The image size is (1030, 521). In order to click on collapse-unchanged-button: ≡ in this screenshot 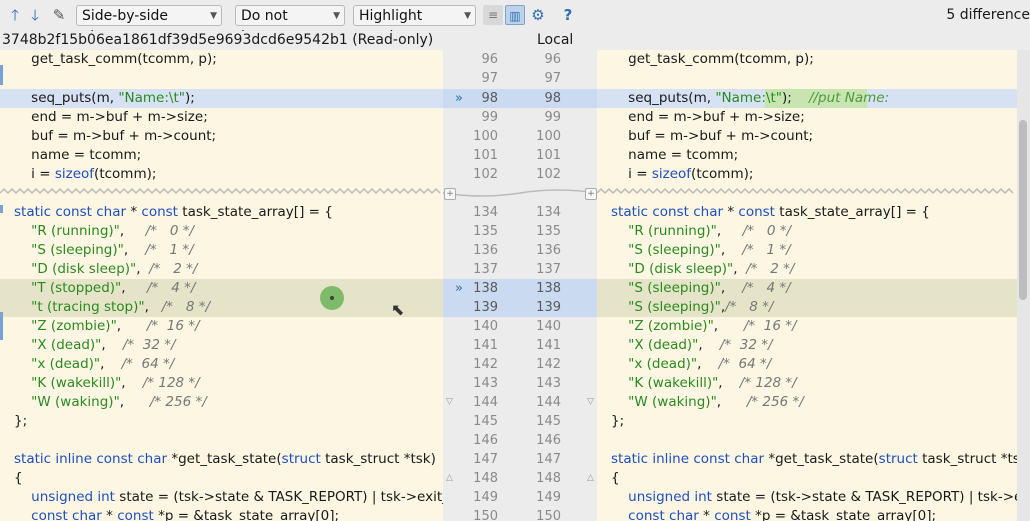, I will do `click(493, 15)`.